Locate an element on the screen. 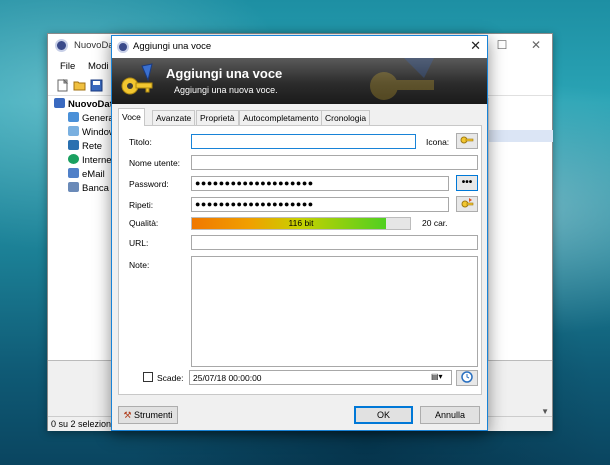 Image resolution: width=610 pixels, height=465 pixels. tab-cronologia: Cronologia is located at coordinates (346, 117).